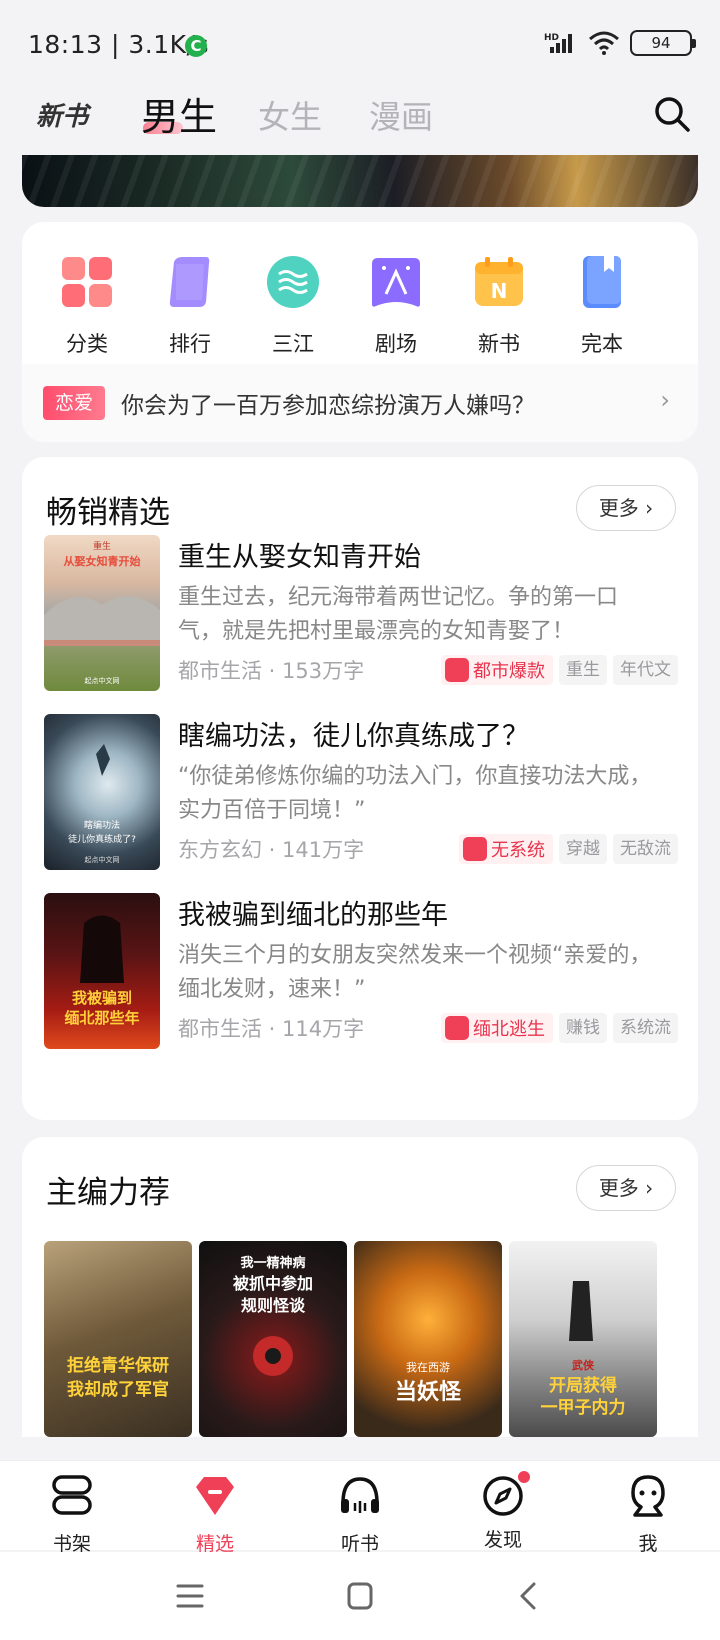 This screenshot has height=1640, width=720. I want to click on tab-featured: 精选, so click(215, 1514).